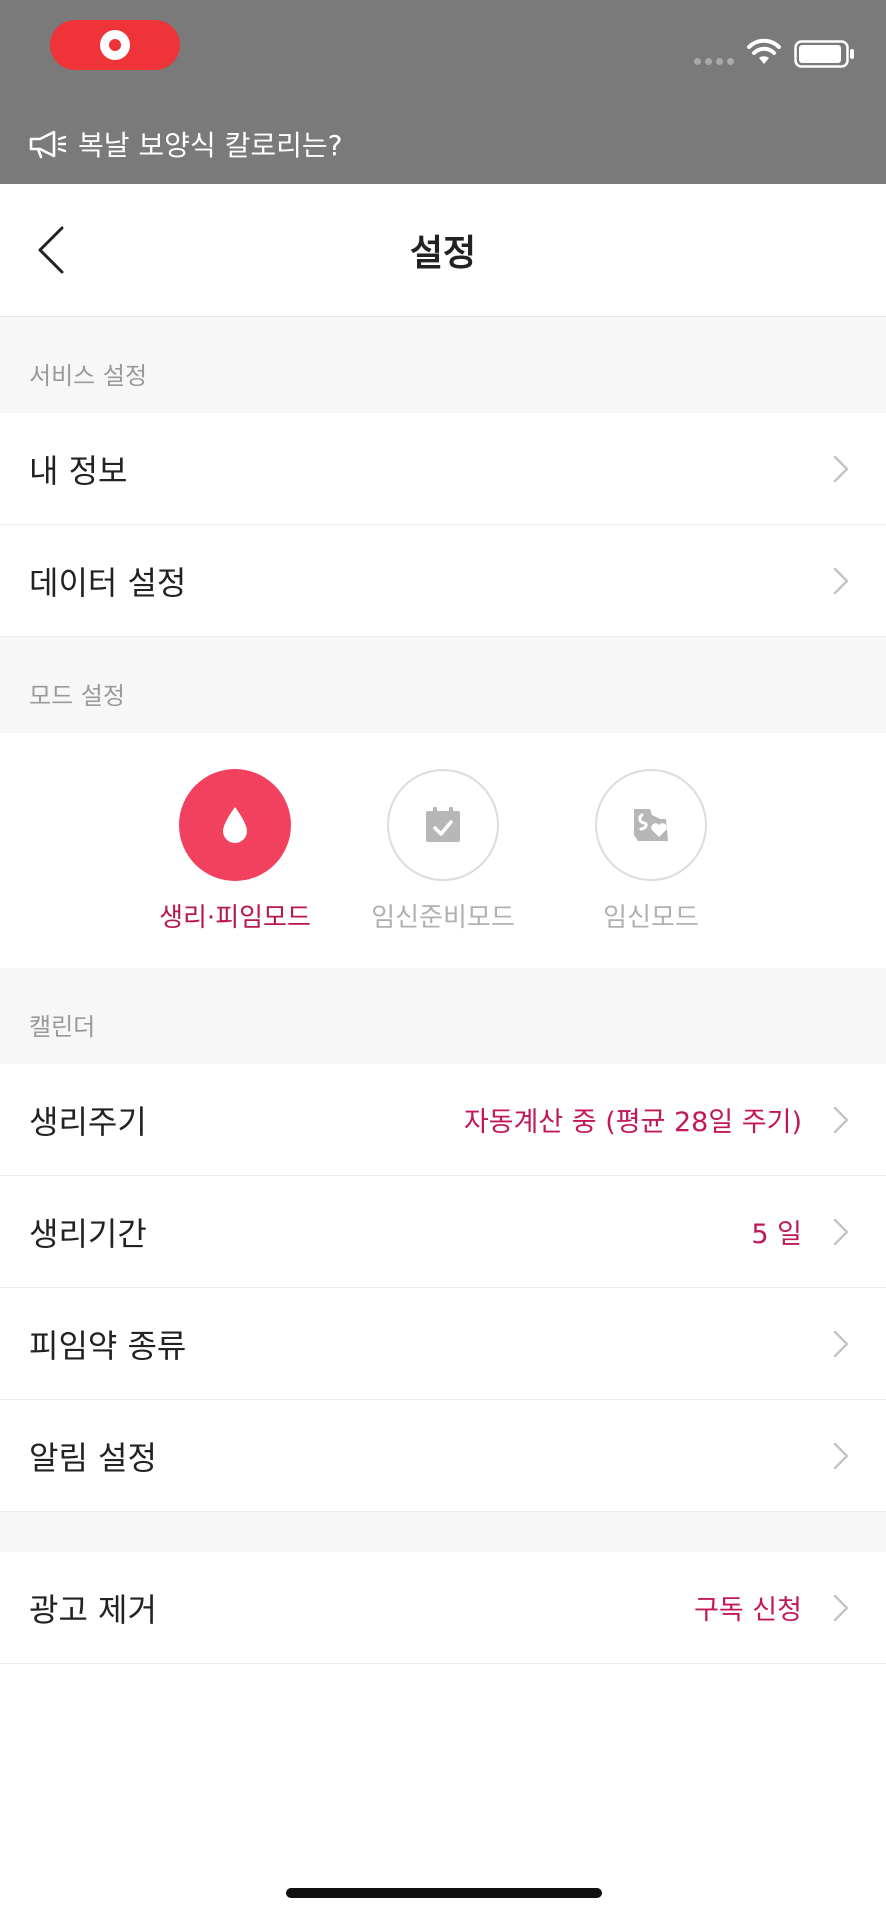 Image resolution: width=886 pixels, height=1920 pixels. I want to click on back-button, so click(51, 250).